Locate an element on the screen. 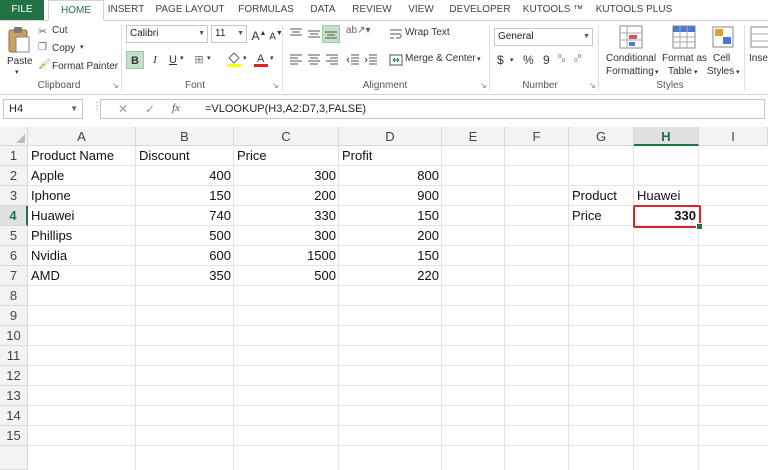  font-launcher-icon: ↘ is located at coordinates (275, 85).